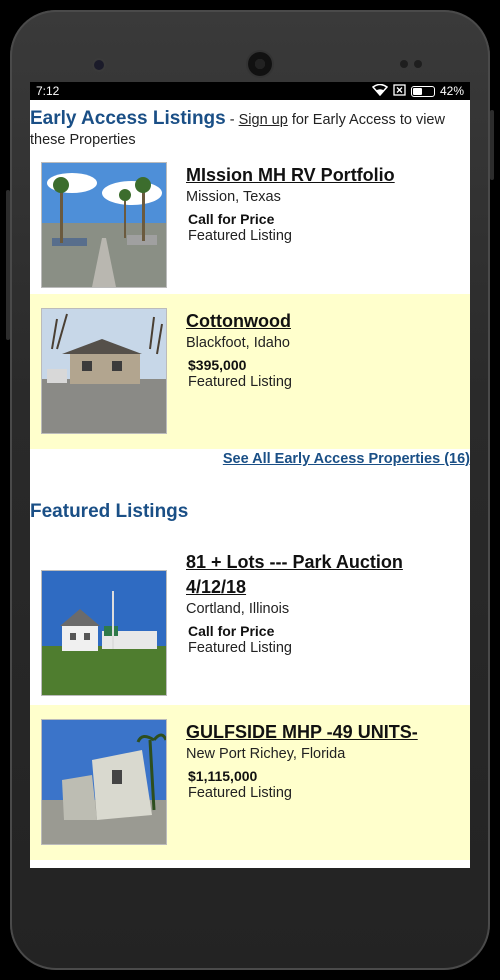 The image size is (500, 980). What do you see at coordinates (422, 91) in the screenshot?
I see `battery-icon` at bounding box center [422, 91].